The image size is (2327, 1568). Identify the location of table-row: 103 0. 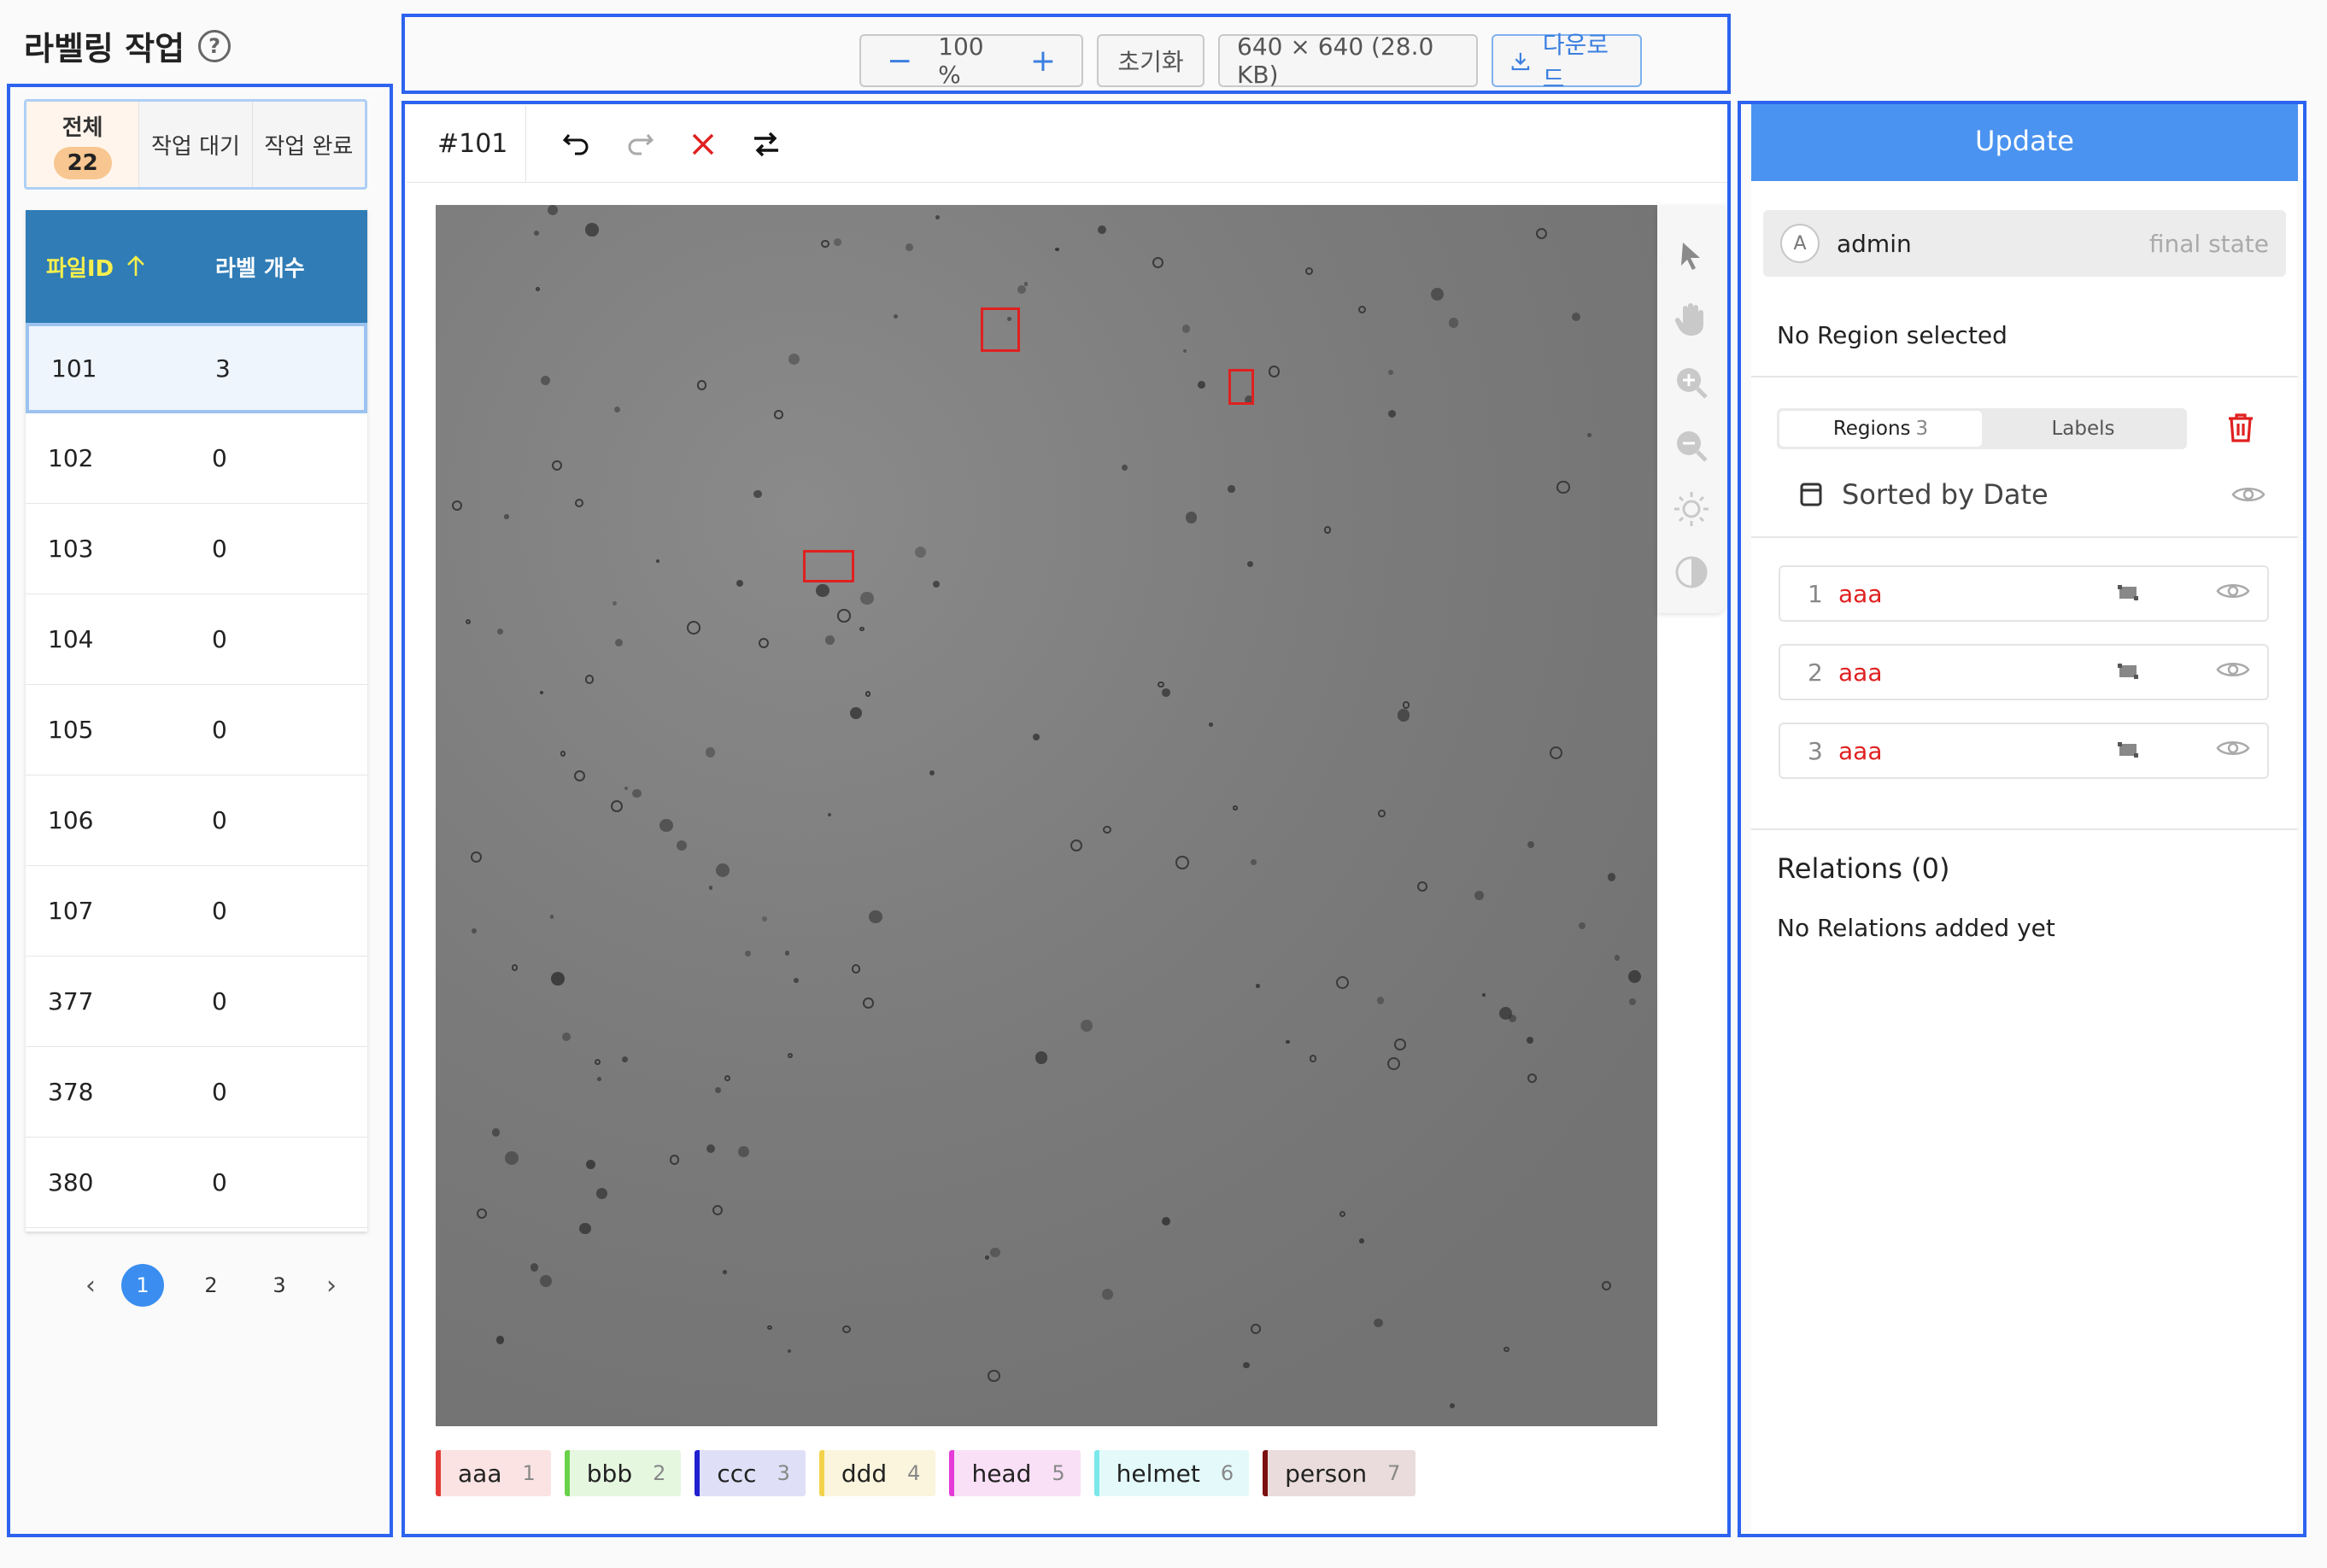
(196, 549).